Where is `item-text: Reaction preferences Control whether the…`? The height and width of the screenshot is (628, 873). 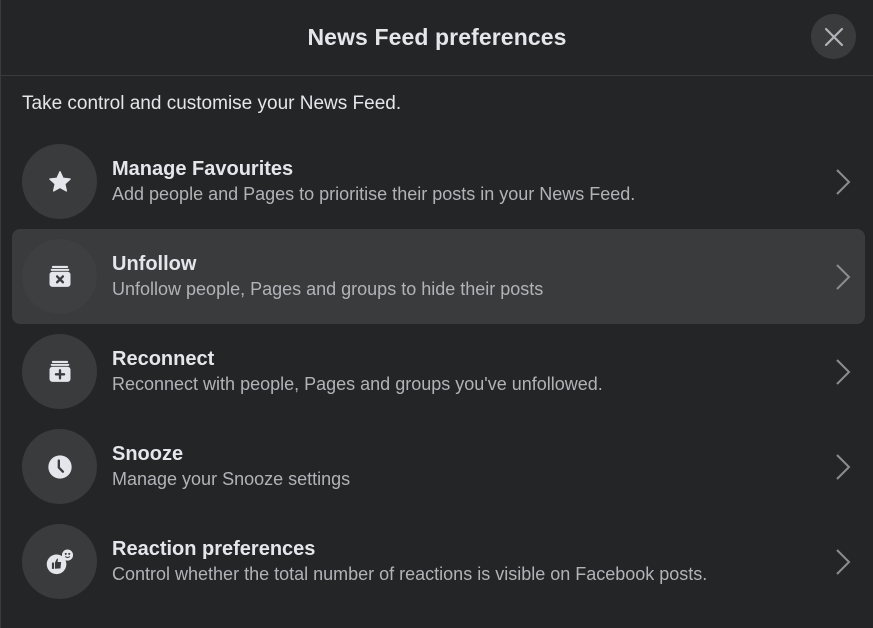
item-text: Reaction preferences Control whether the… is located at coordinates (409, 562).